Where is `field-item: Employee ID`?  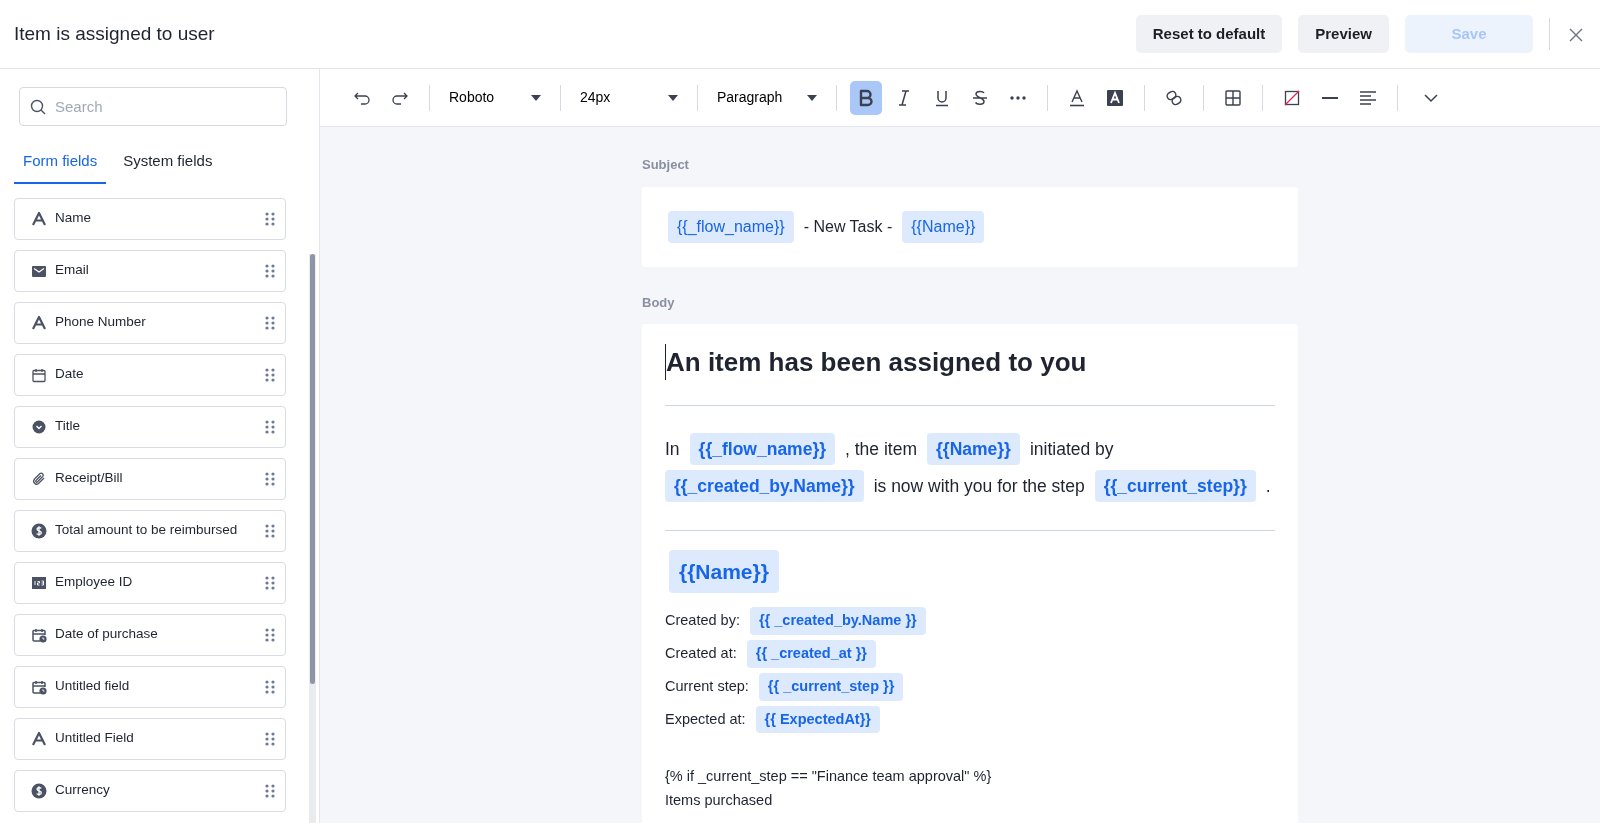
field-item: Employee ID is located at coordinates (150, 582).